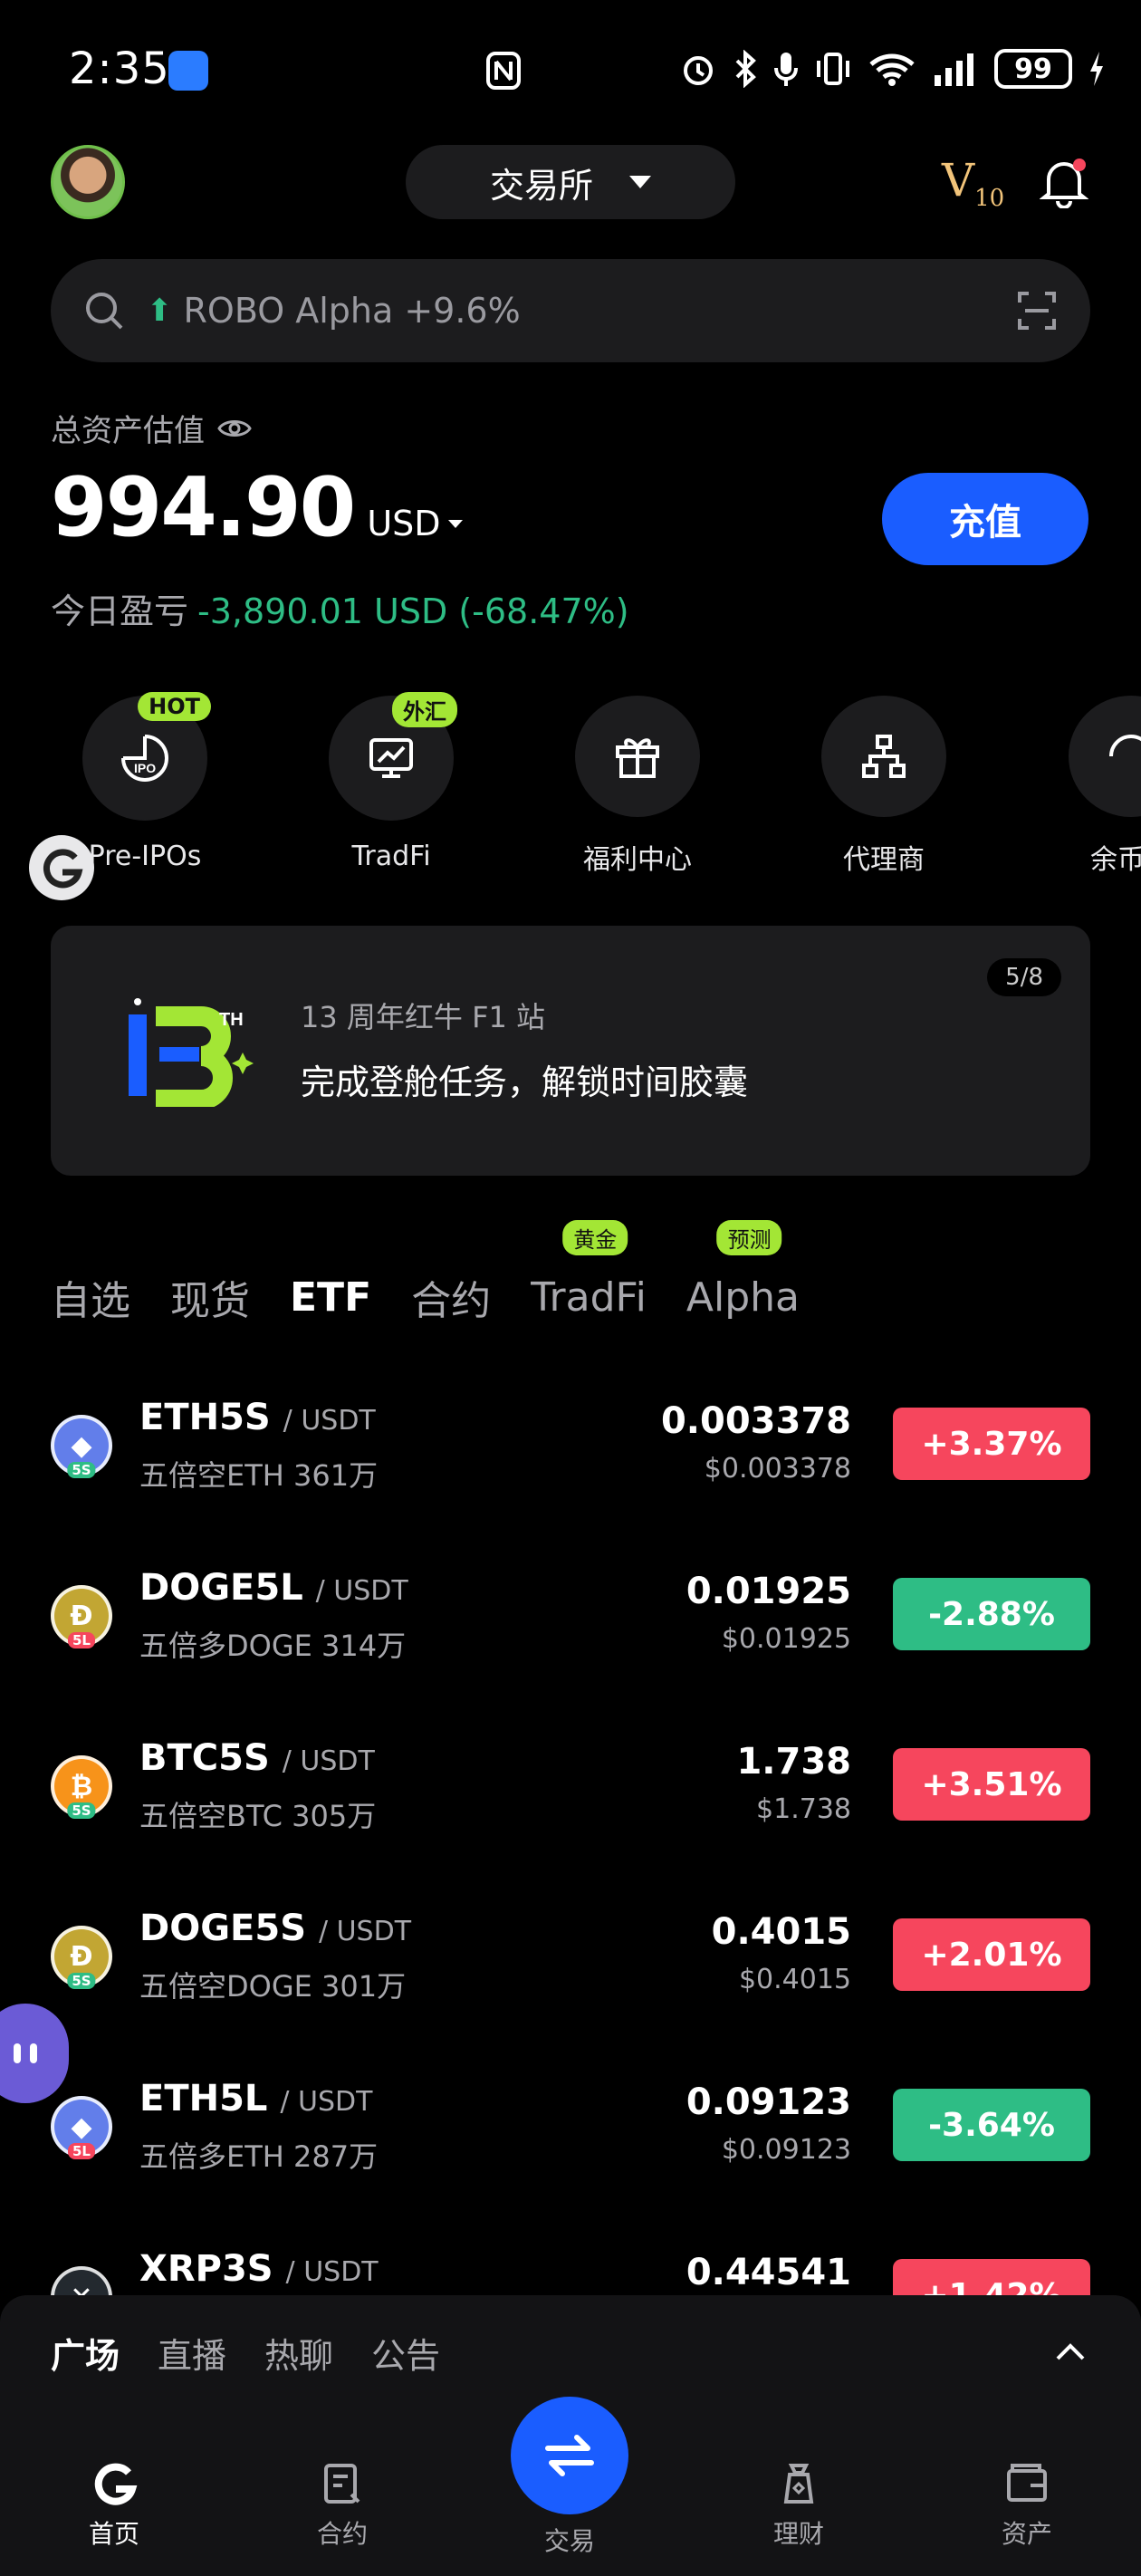  Describe the element at coordinates (992, 2125) in the screenshot. I see `change-badge: -3.64%` at that location.